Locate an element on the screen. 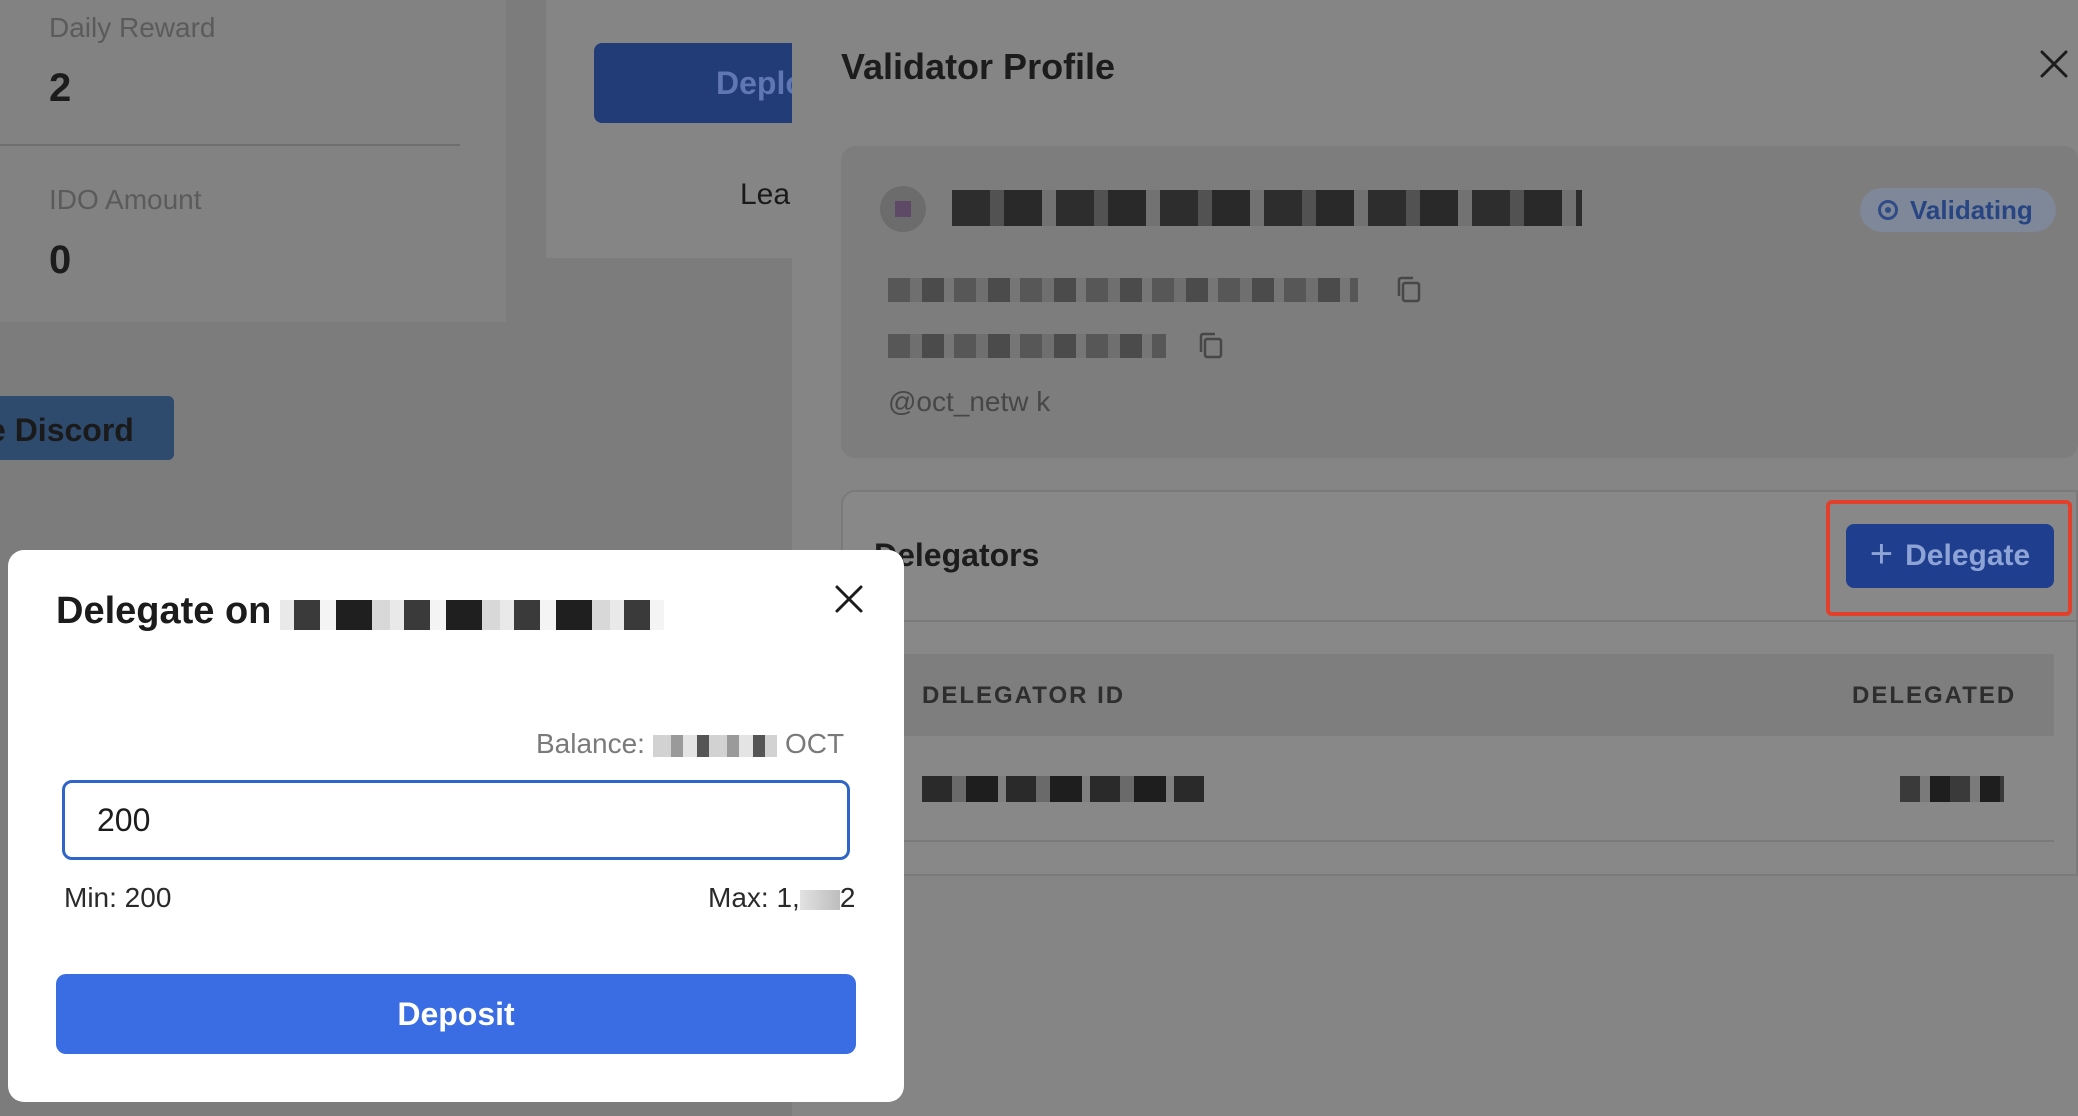  delegator-id-redacted is located at coordinates (1063, 789).